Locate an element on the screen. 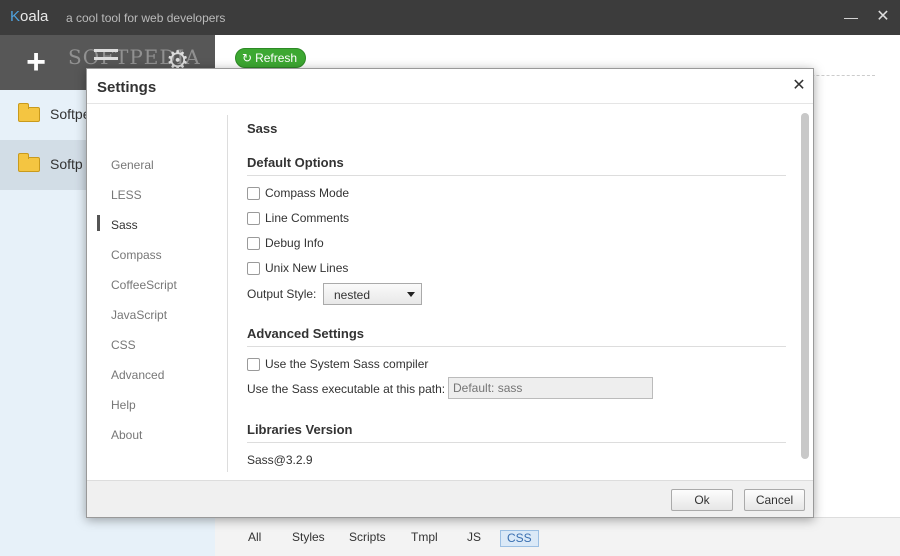 The height and width of the screenshot is (556, 900). filter-scripts: Scripts is located at coordinates (367, 538).